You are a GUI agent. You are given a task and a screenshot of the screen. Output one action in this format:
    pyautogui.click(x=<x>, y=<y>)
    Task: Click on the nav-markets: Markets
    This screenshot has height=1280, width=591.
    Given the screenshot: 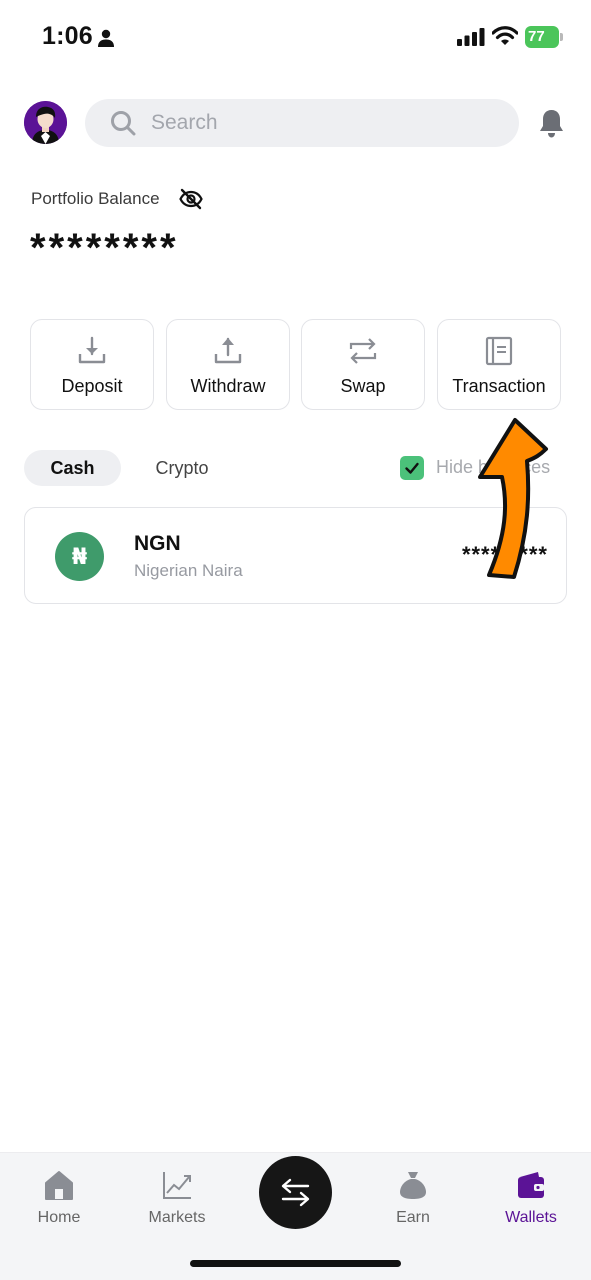 What is the action you would take?
    pyautogui.click(x=177, y=1207)
    